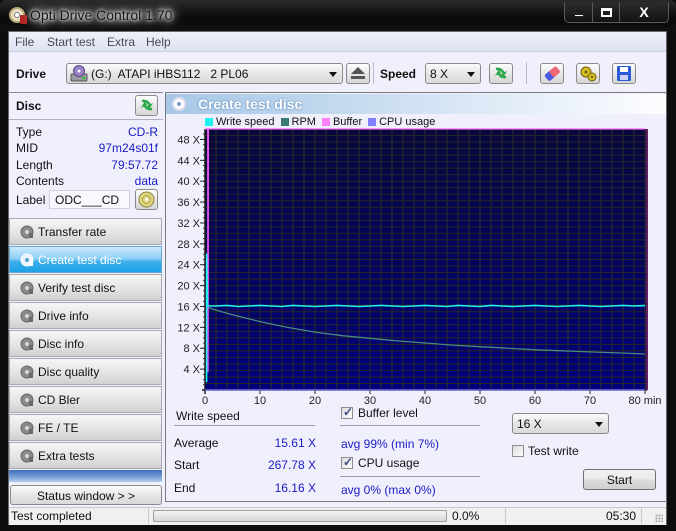 This screenshot has height=531, width=676. What do you see at coordinates (205, 400) in the screenshot?
I see `x-tick-label: 0` at bounding box center [205, 400].